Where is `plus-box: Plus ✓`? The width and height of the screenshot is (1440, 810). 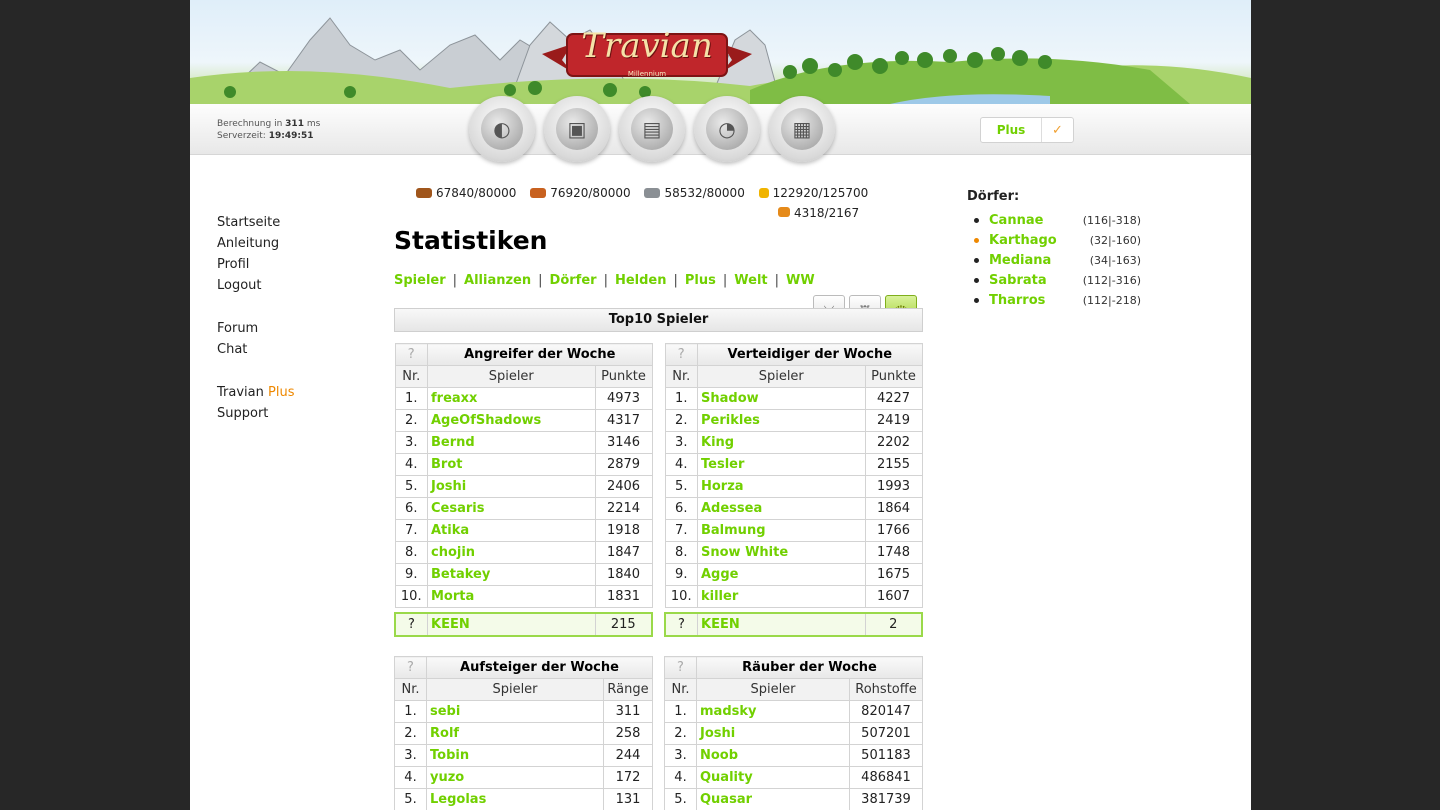 plus-box: Plus ✓ is located at coordinates (1027, 130).